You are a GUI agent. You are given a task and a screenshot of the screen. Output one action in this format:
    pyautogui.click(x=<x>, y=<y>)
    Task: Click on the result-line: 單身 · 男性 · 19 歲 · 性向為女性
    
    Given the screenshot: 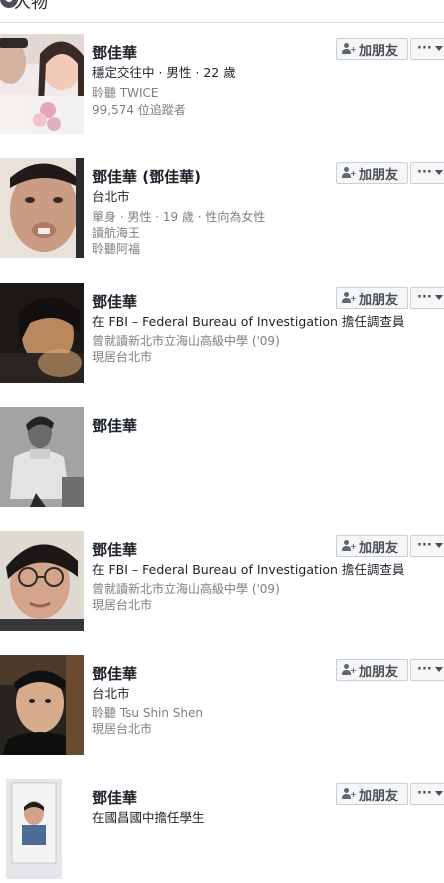 What is the action you would take?
    pyautogui.click(x=179, y=217)
    